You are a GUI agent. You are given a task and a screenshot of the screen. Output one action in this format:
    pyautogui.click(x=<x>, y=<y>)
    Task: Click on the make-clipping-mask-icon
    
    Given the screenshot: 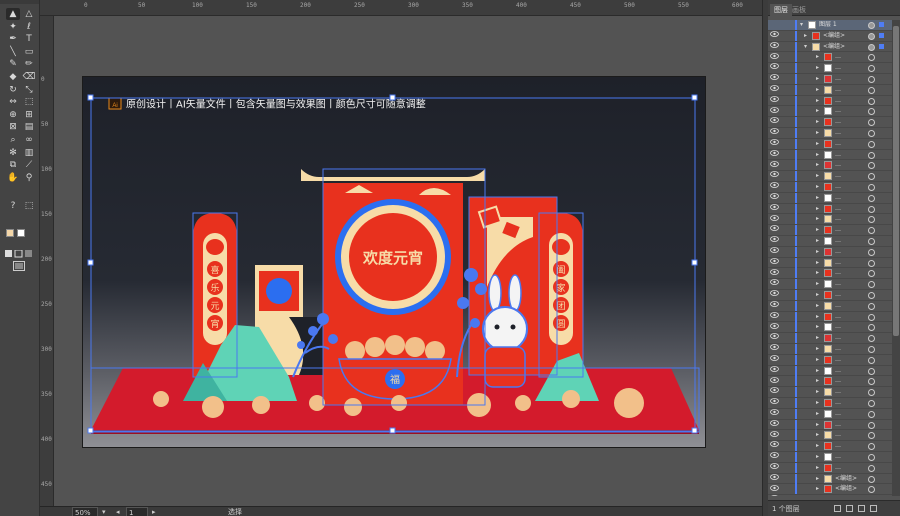 What is the action you would take?
    pyautogui.click(x=837, y=508)
    